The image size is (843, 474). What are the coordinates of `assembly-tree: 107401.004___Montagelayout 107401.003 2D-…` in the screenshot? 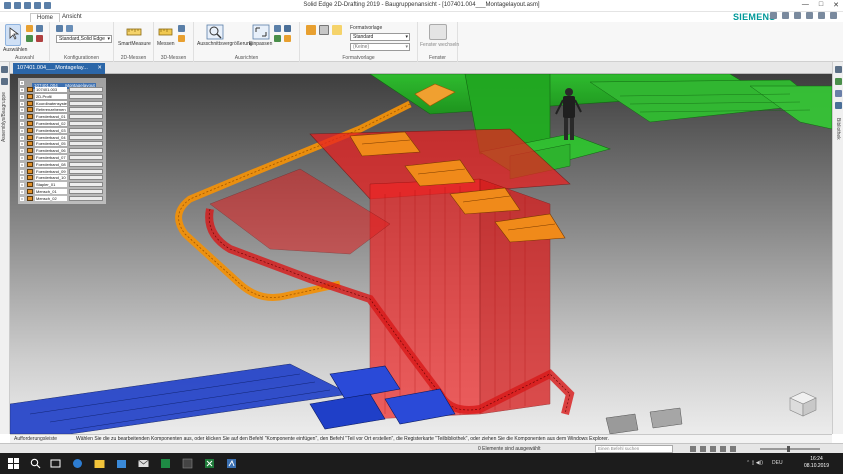 It's located at (62, 141).